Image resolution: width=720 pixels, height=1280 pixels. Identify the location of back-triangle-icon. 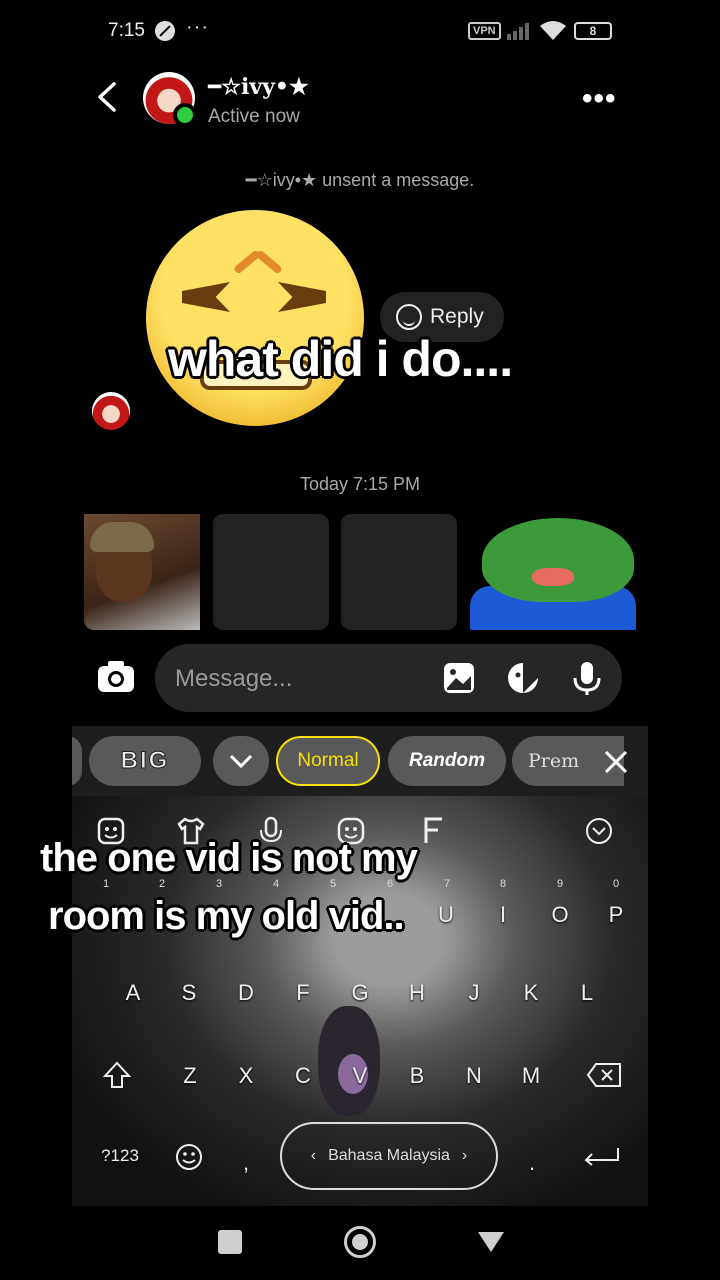
(491, 1242).